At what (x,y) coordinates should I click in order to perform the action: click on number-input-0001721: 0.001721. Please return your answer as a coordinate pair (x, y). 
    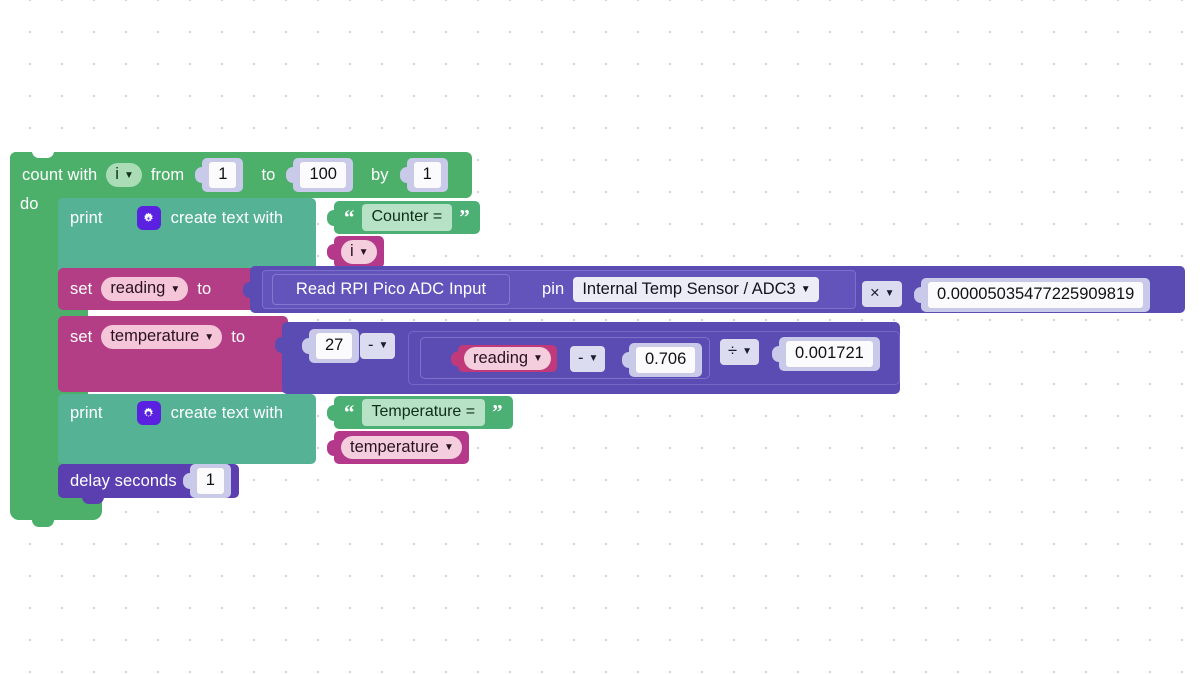
    Looking at the image, I should click on (829, 354).